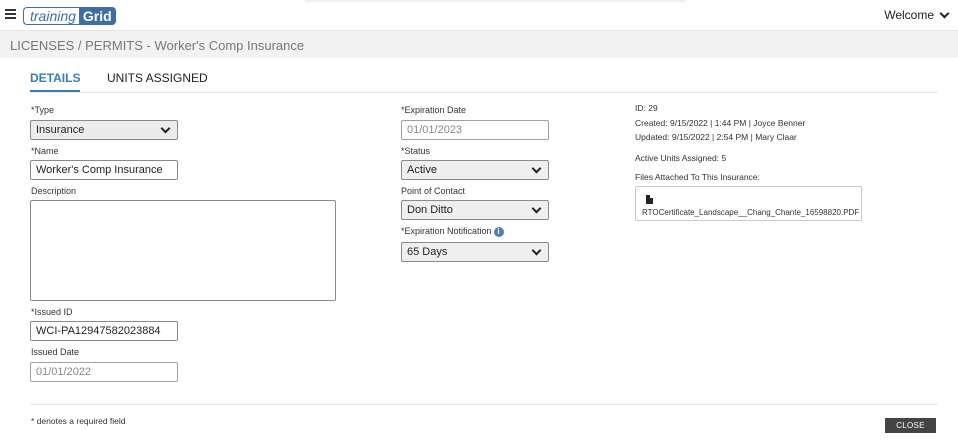  Describe the element at coordinates (51, 16) in the screenshot. I see `logo-text-training: training` at that location.